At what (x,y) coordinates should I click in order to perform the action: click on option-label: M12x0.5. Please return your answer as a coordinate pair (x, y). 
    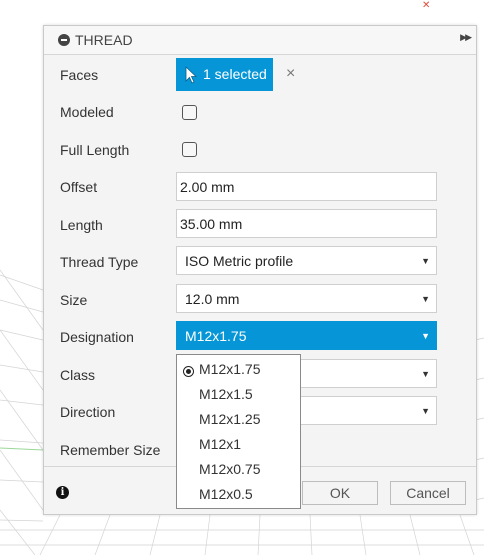
    Looking at the image, I should click on (226, 494).